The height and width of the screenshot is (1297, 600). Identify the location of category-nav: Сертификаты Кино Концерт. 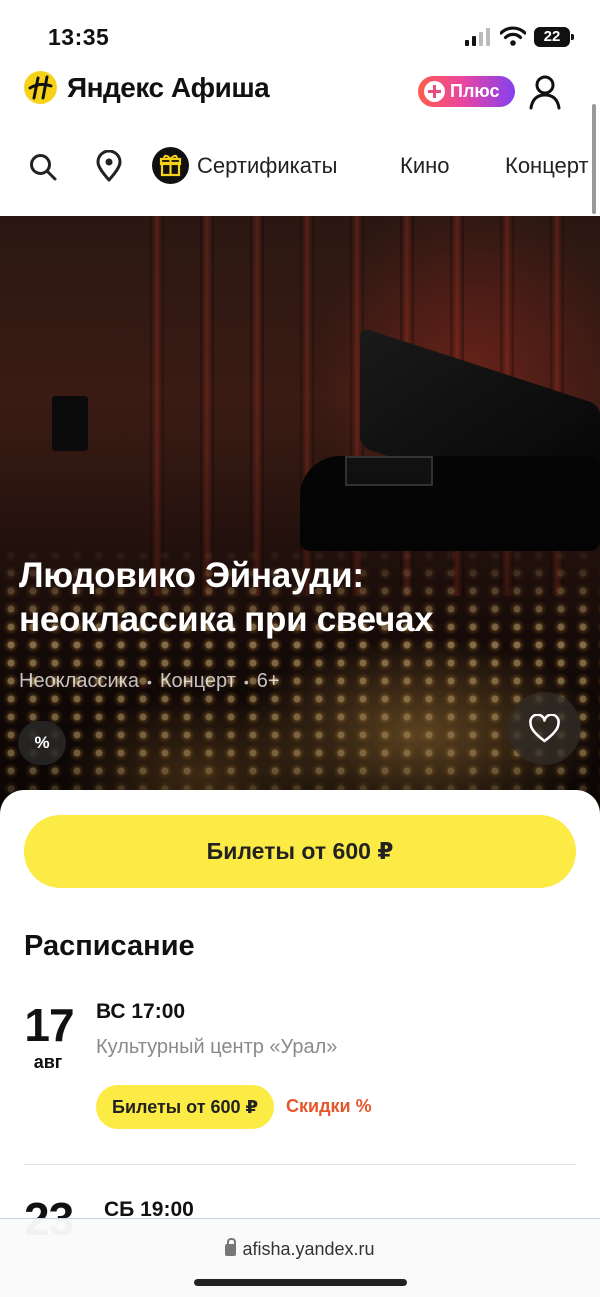
(300, 166).